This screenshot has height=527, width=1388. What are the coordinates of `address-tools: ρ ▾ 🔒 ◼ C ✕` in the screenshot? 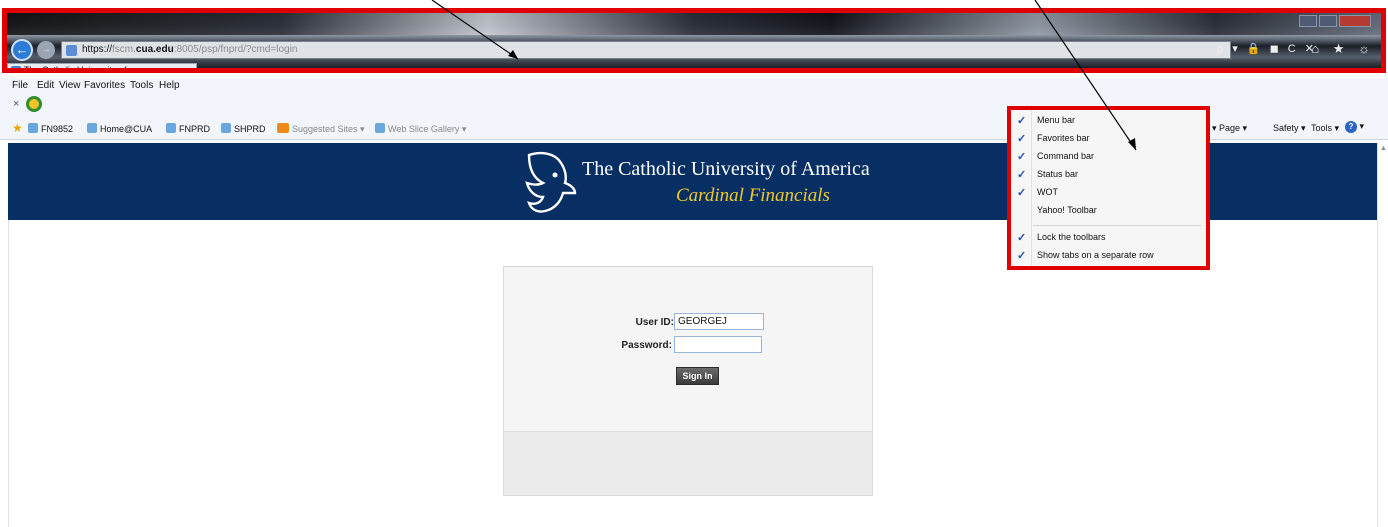 It's located at (1267, 48).